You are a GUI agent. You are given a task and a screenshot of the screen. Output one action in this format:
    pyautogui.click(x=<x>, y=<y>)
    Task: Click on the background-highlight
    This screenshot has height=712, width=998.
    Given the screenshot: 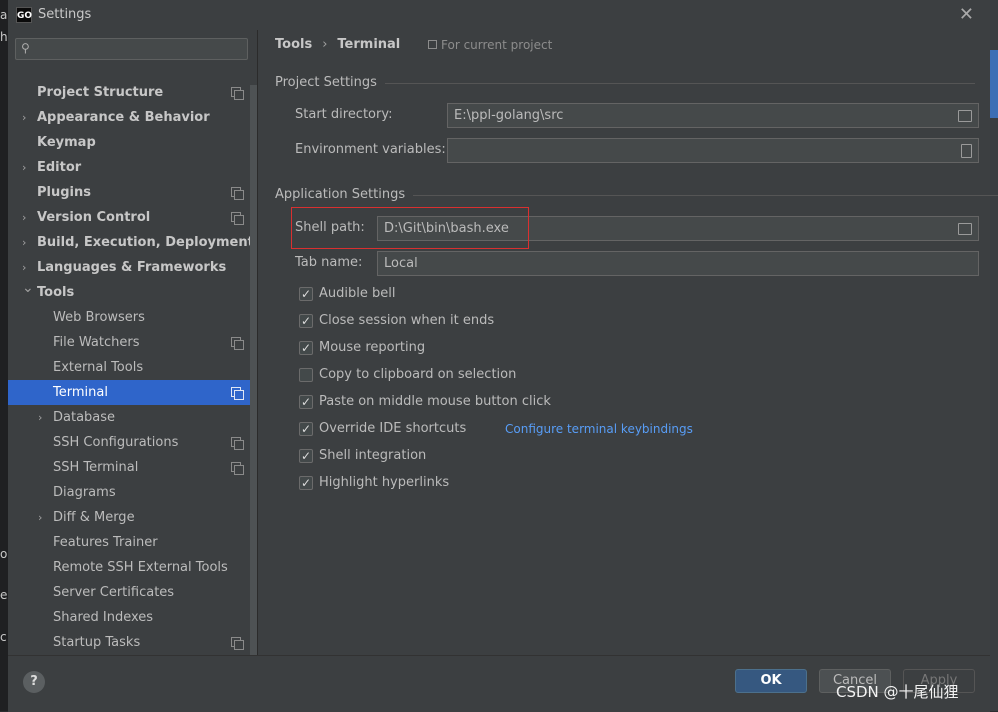 What is the action you would take?
    pyautogui.click(x=994, y=84)
    